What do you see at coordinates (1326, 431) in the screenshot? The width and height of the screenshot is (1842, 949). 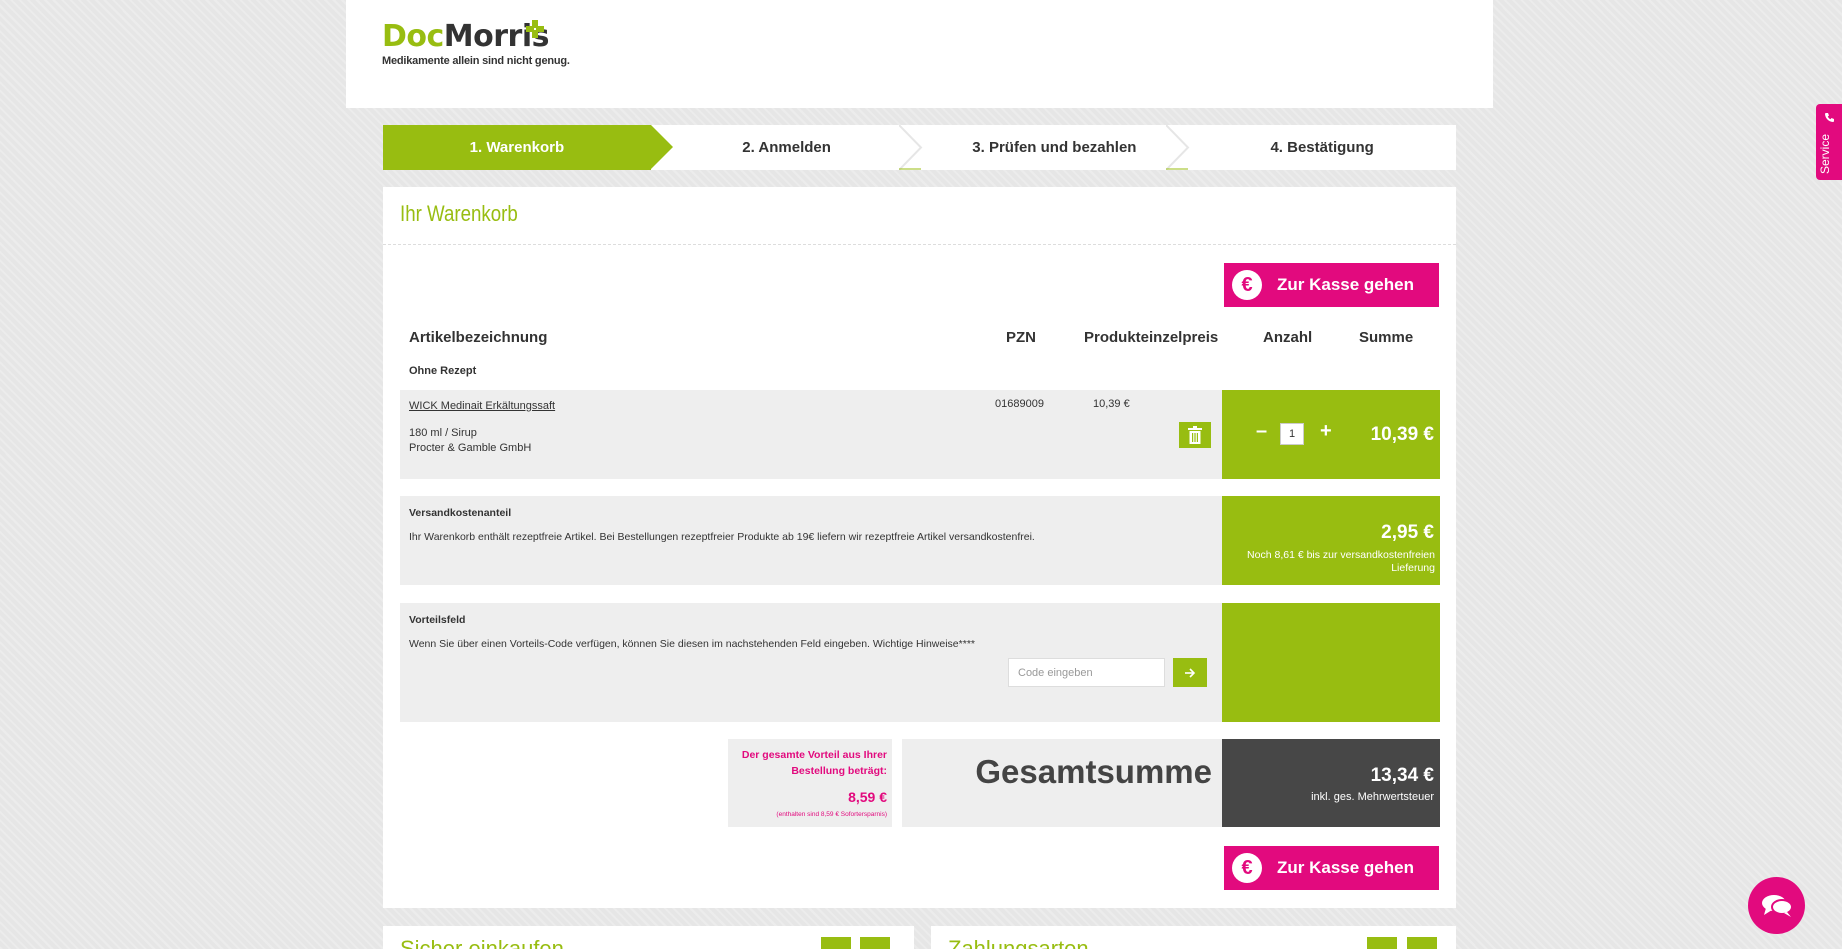 I see `quantity-increase-button: +` at bounding box center [1326, 431].